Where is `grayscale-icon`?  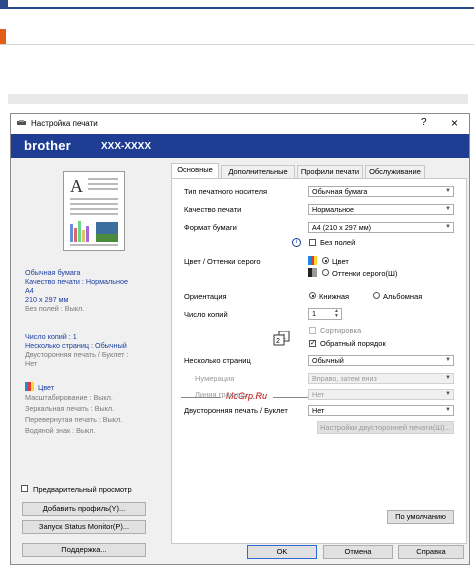
grayscale-icon is located at coordinates (312, 272).